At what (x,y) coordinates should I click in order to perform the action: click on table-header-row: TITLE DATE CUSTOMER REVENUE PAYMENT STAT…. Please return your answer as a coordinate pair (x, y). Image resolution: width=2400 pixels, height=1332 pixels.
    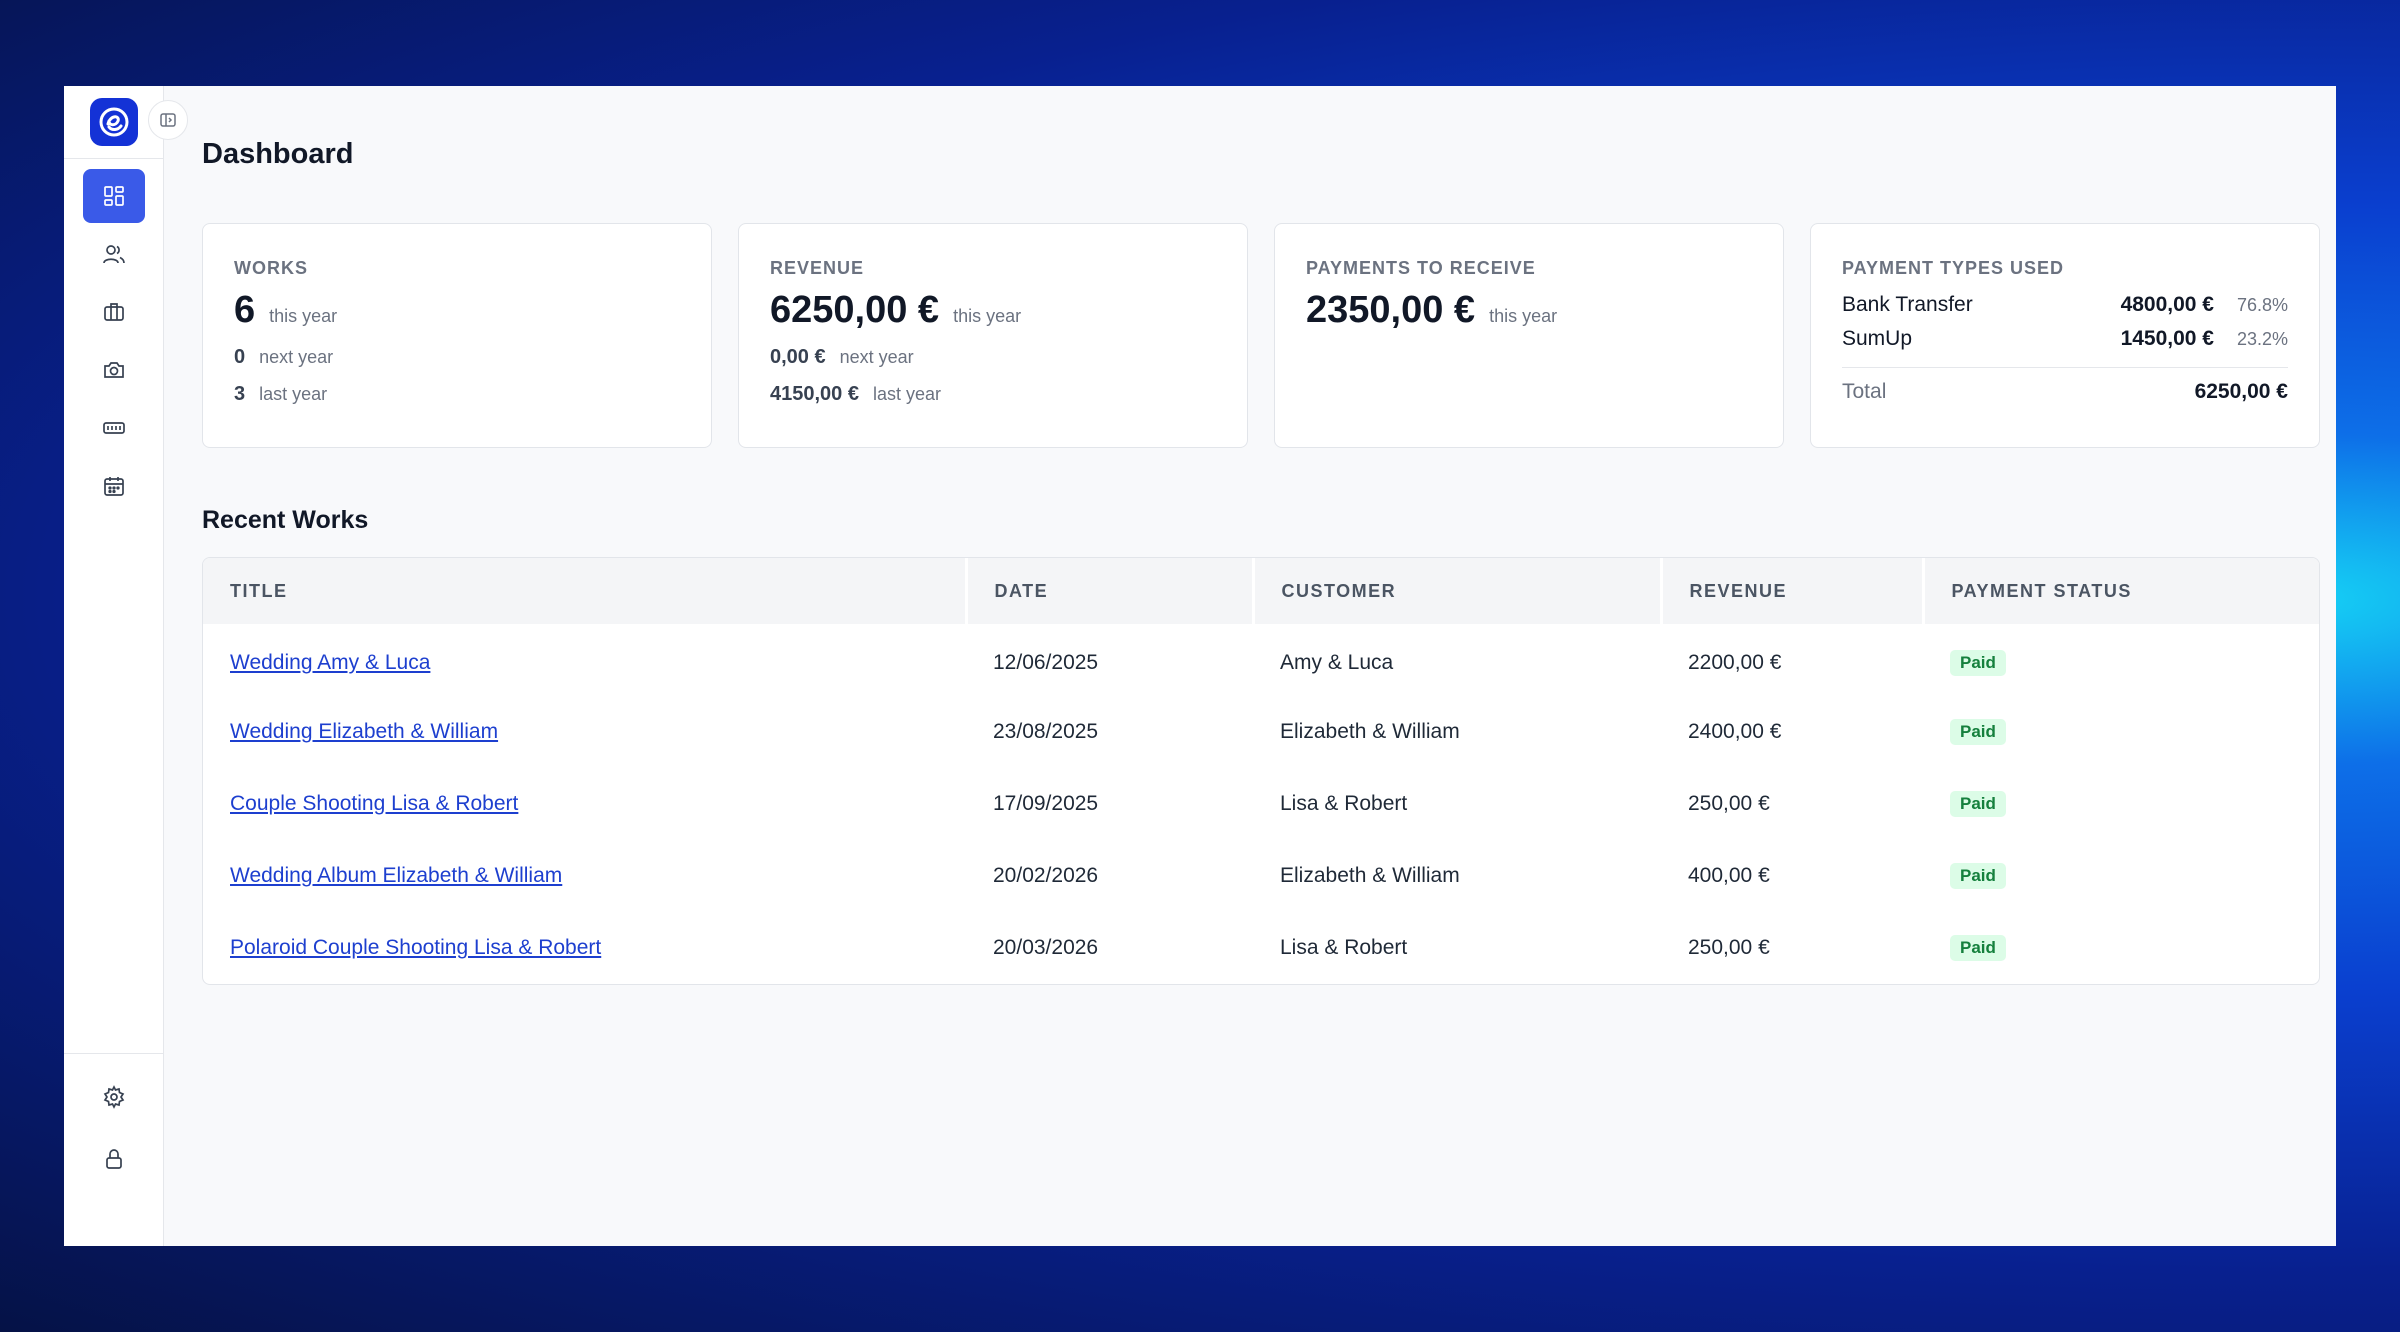
    Looking at the image, I should click on (1261, 591).